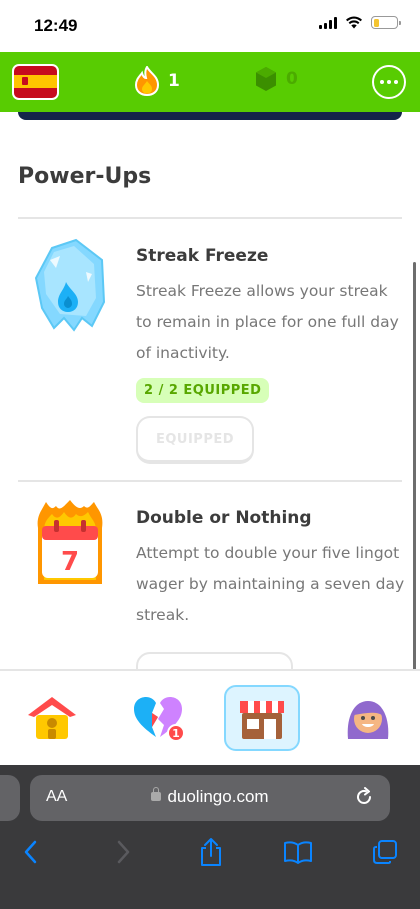  What do you see at coordinates (70, 562) in the screenshot?
I see `svg-text: 7` at bounding box center [70, 562].